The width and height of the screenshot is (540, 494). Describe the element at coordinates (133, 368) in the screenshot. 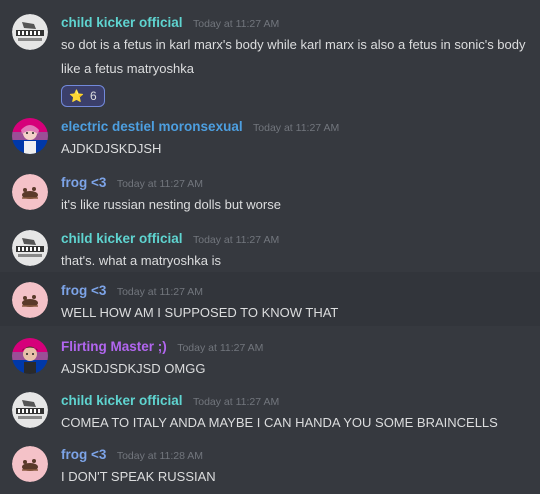

I see `message-text: AJSKDJSDKJSD OMGG` at that location.